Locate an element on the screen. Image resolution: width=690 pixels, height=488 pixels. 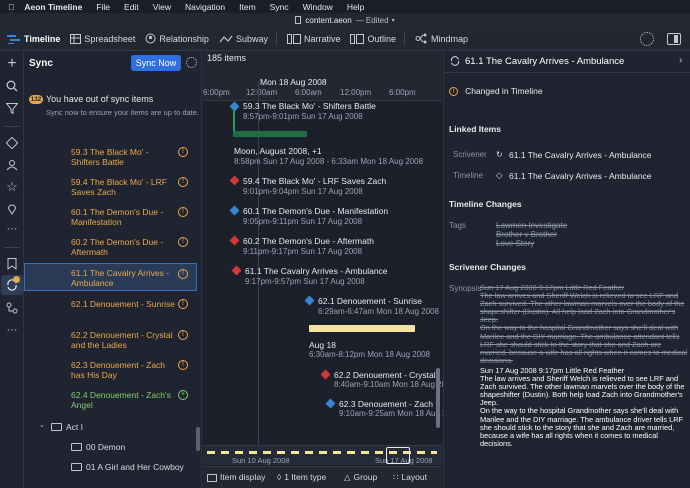
sync-now-button: Sync Now is located at coordinates (156, 63).